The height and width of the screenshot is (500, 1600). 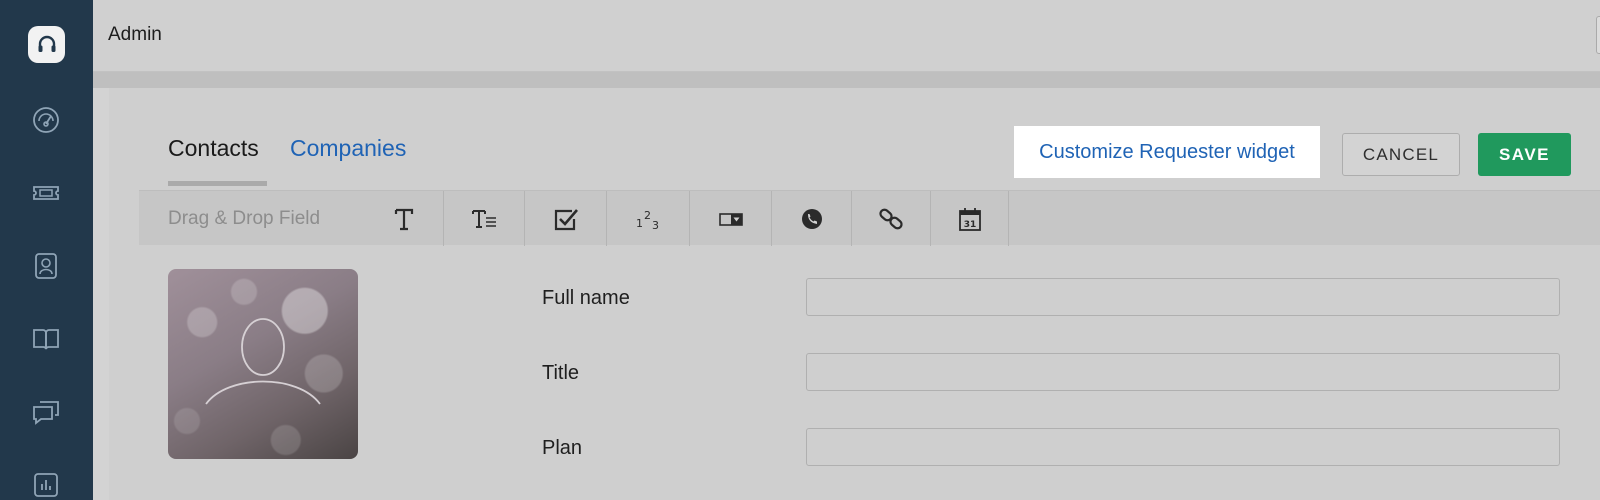 I want to click on paragraph-text-icon, so click(x=484, y=218).